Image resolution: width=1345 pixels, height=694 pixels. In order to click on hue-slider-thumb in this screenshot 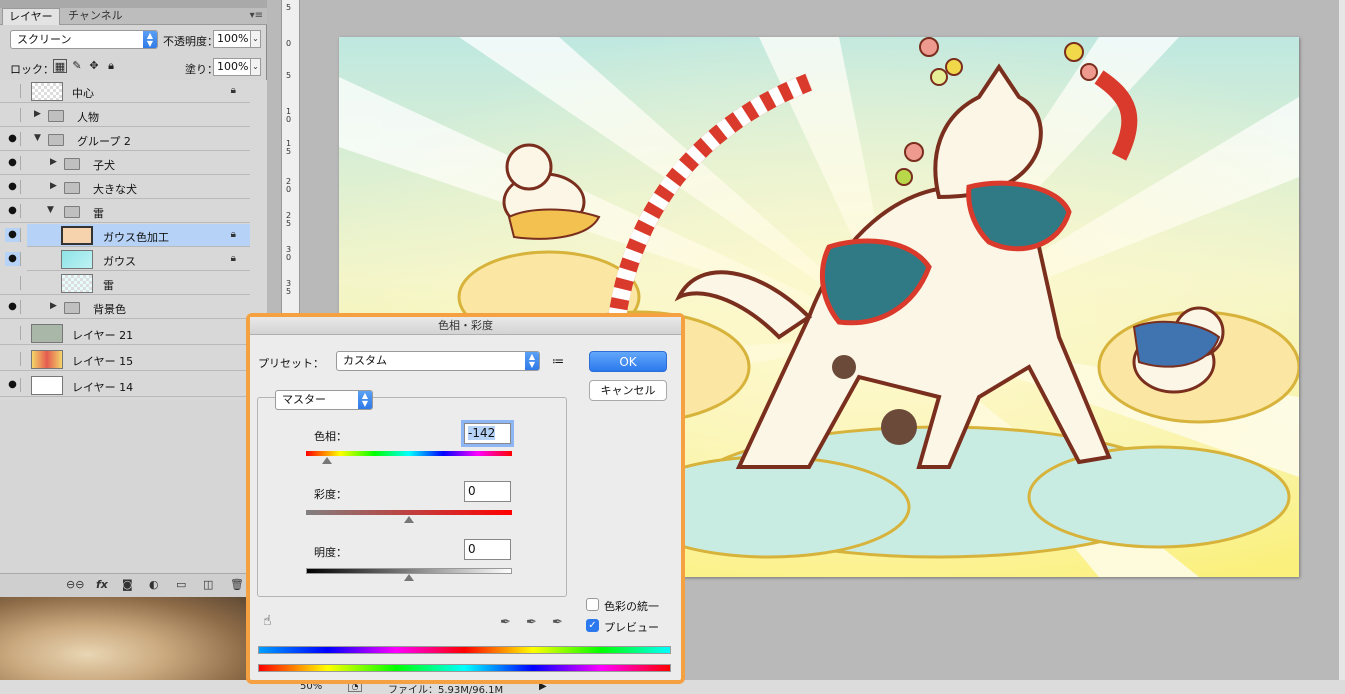, I will do `click(326, 460)`.